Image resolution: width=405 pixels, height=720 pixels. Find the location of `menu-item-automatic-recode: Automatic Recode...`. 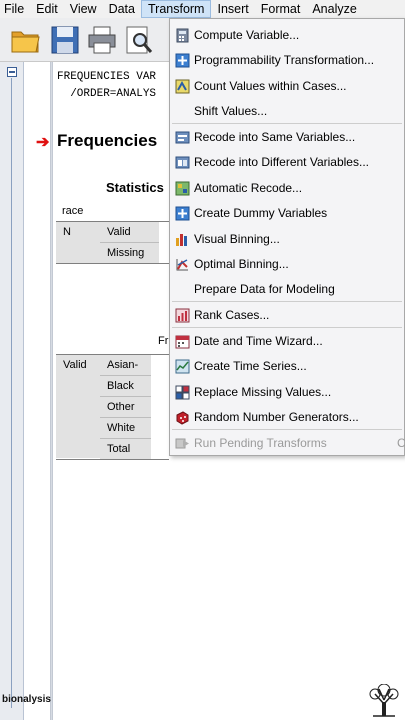

menu-item-automatic-recode: Automatic Recode... is located at coordinates (287, 188).